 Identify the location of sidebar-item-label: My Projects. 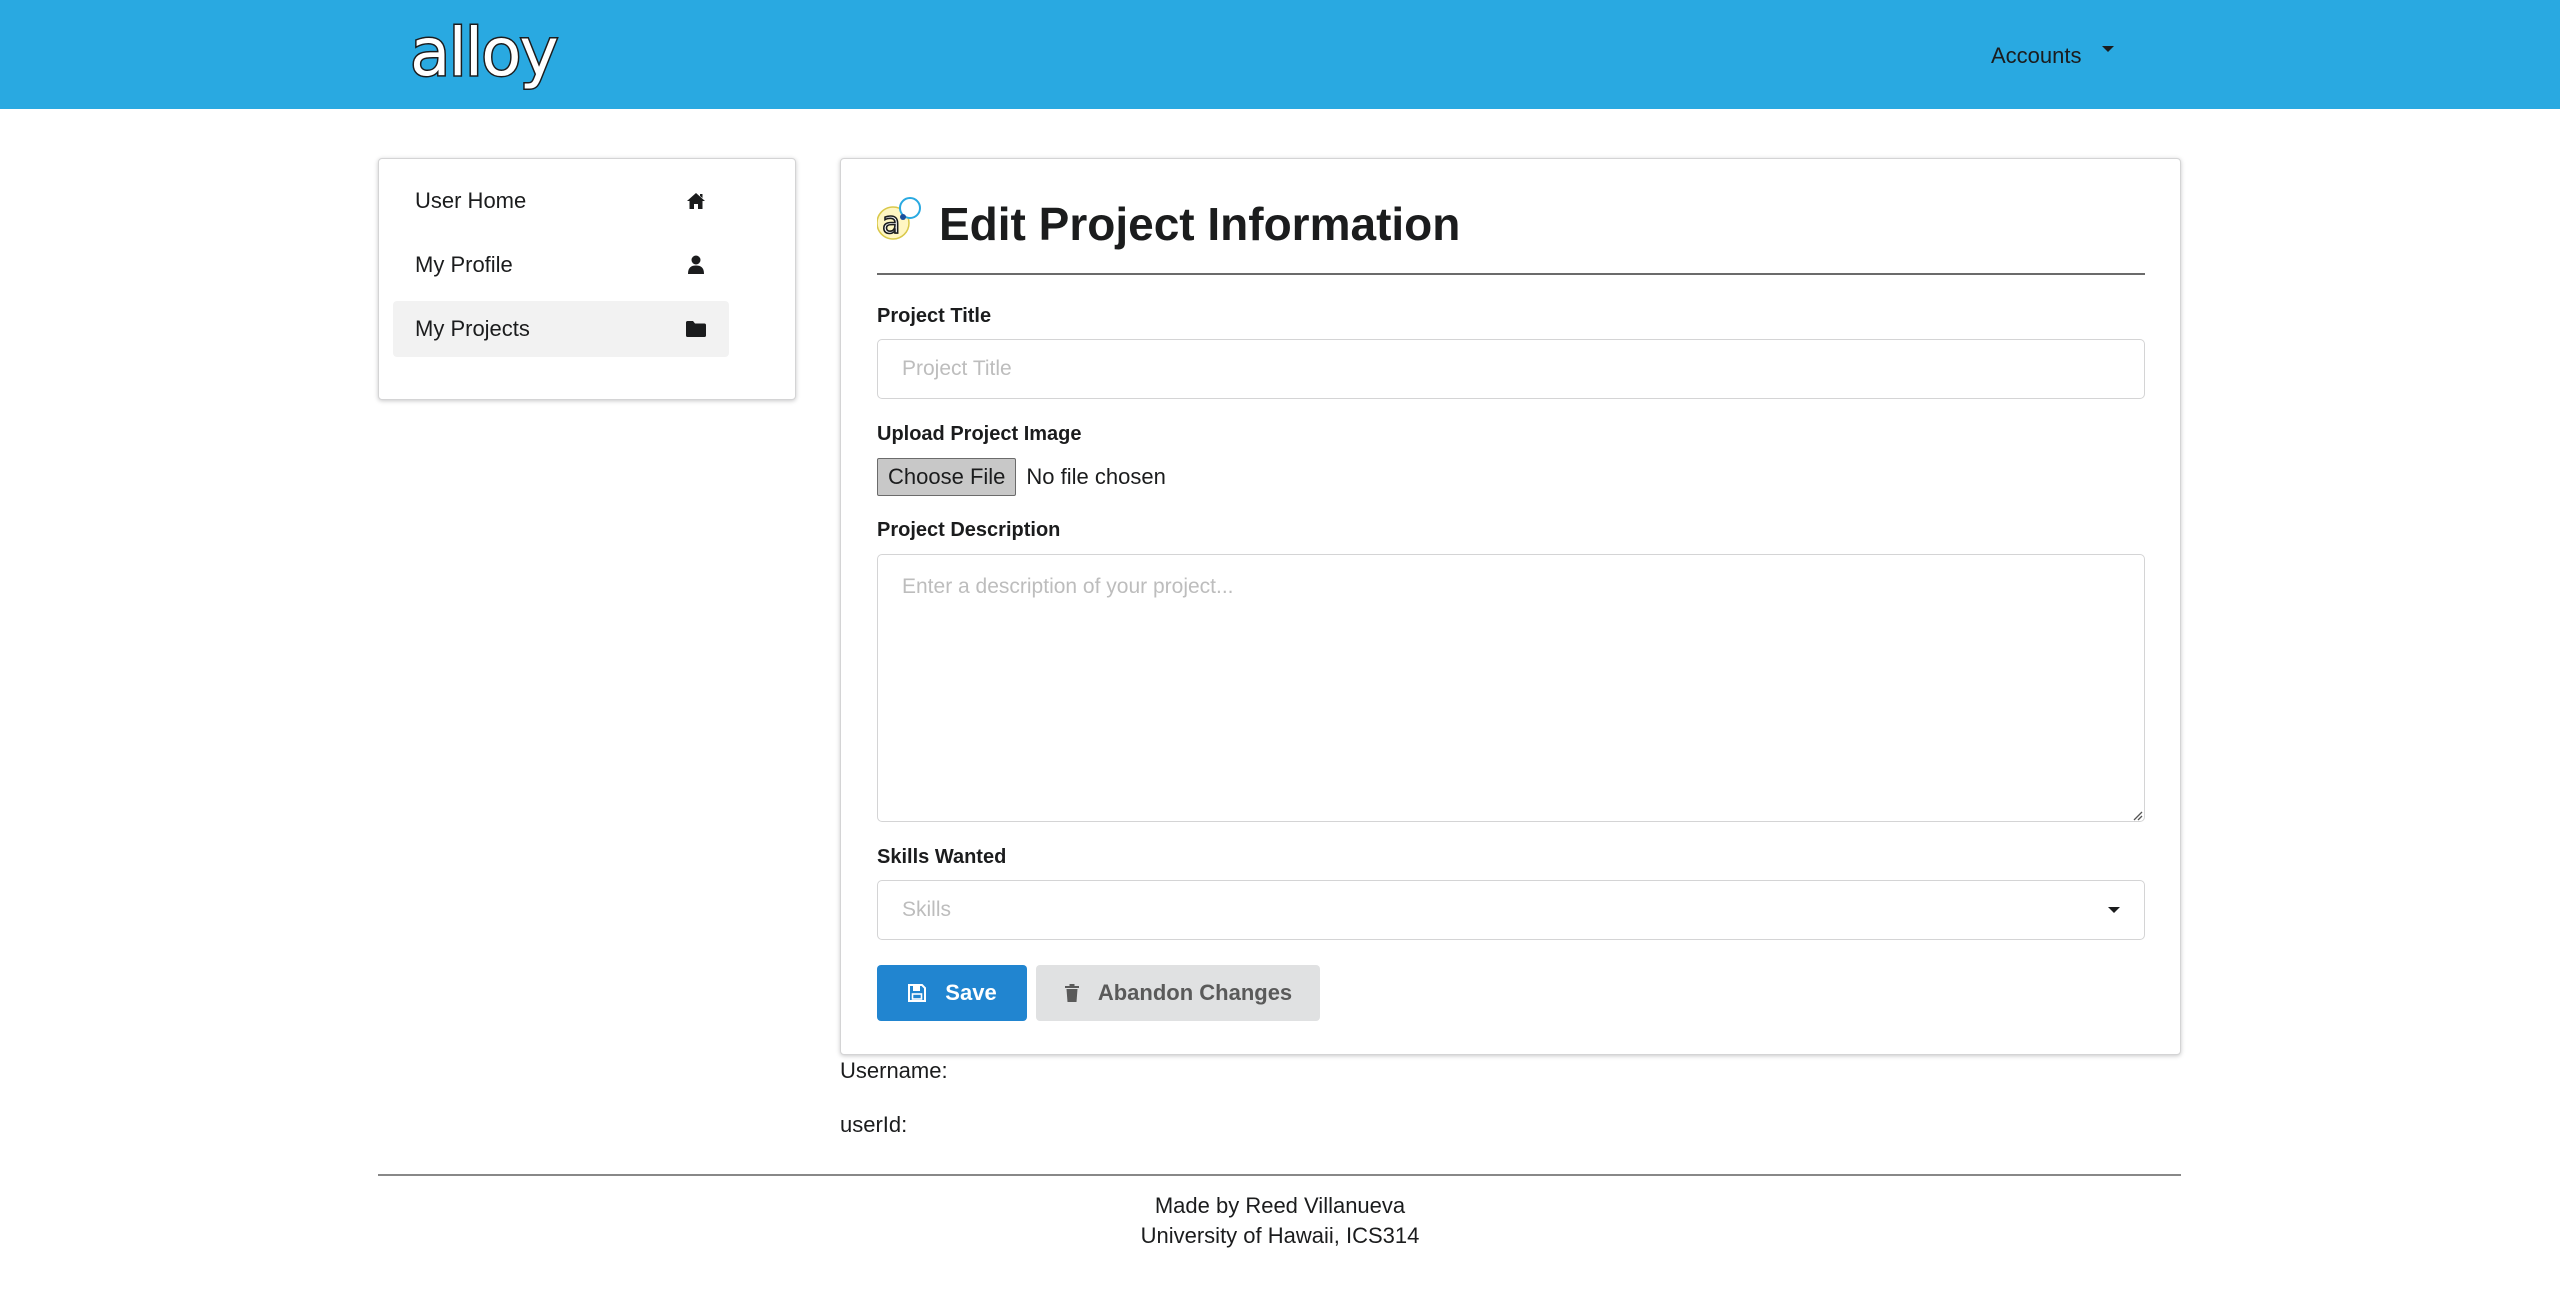
(472, 328).